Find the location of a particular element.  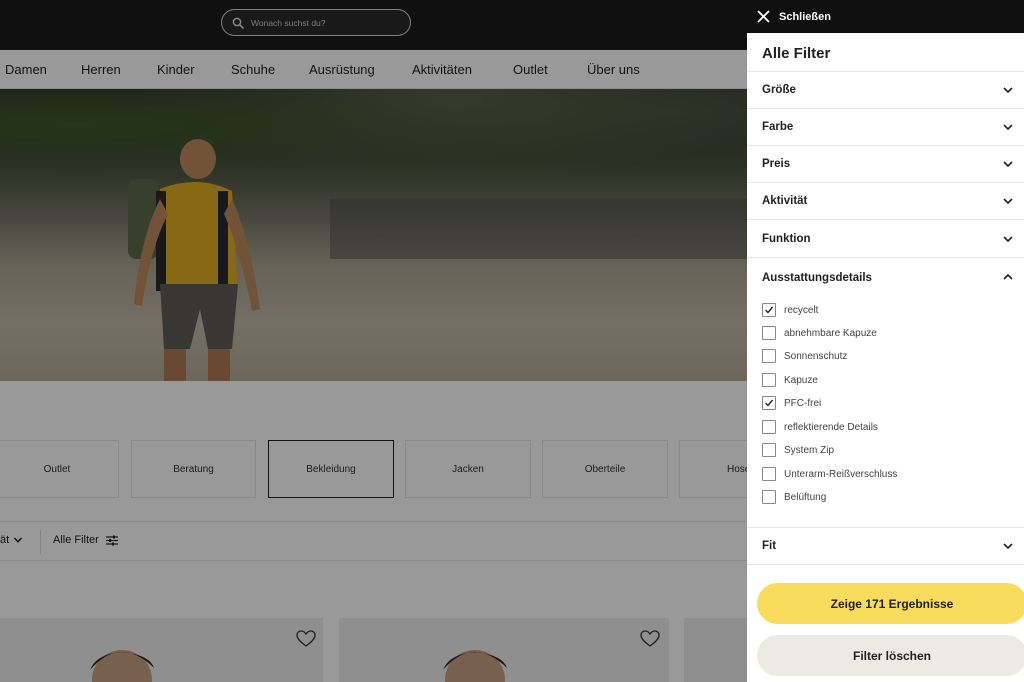

filter-option-belueftung: Belüftung is located at coordinates (794, 497).